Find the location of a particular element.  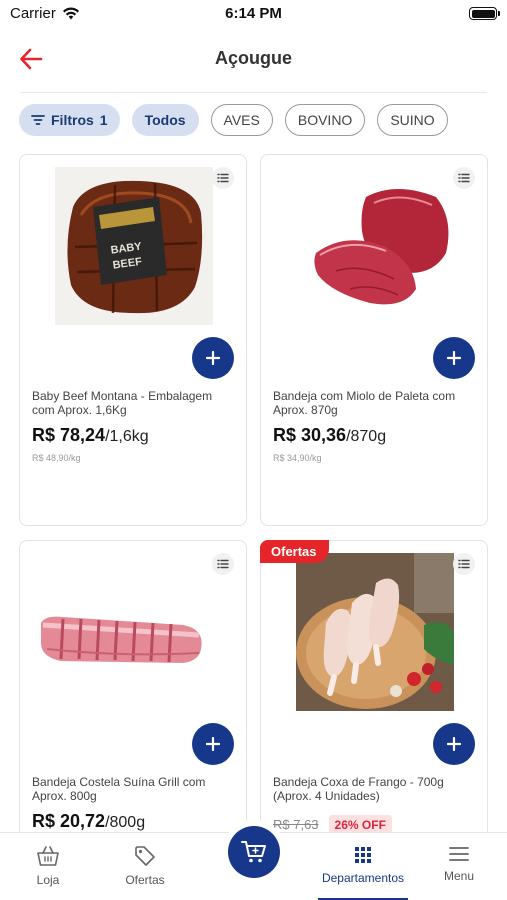

price-row: R$ 30,36/870g is located at coordinates (329, 435).